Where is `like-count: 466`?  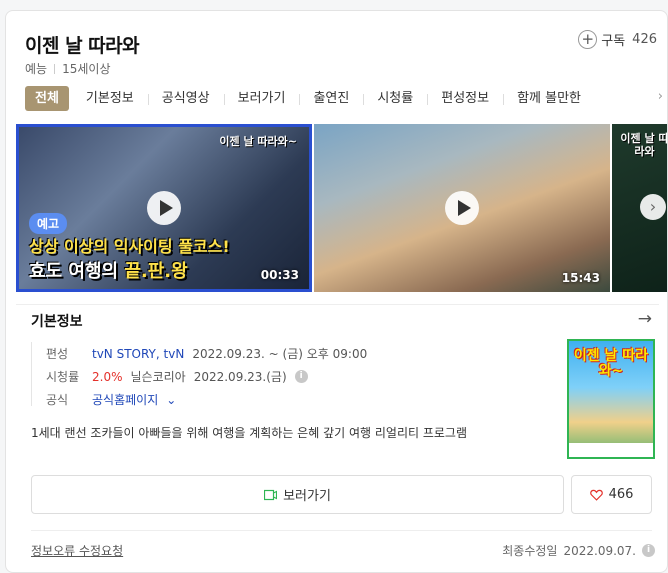
like-count: 466 is located at coordinates (621, 494).